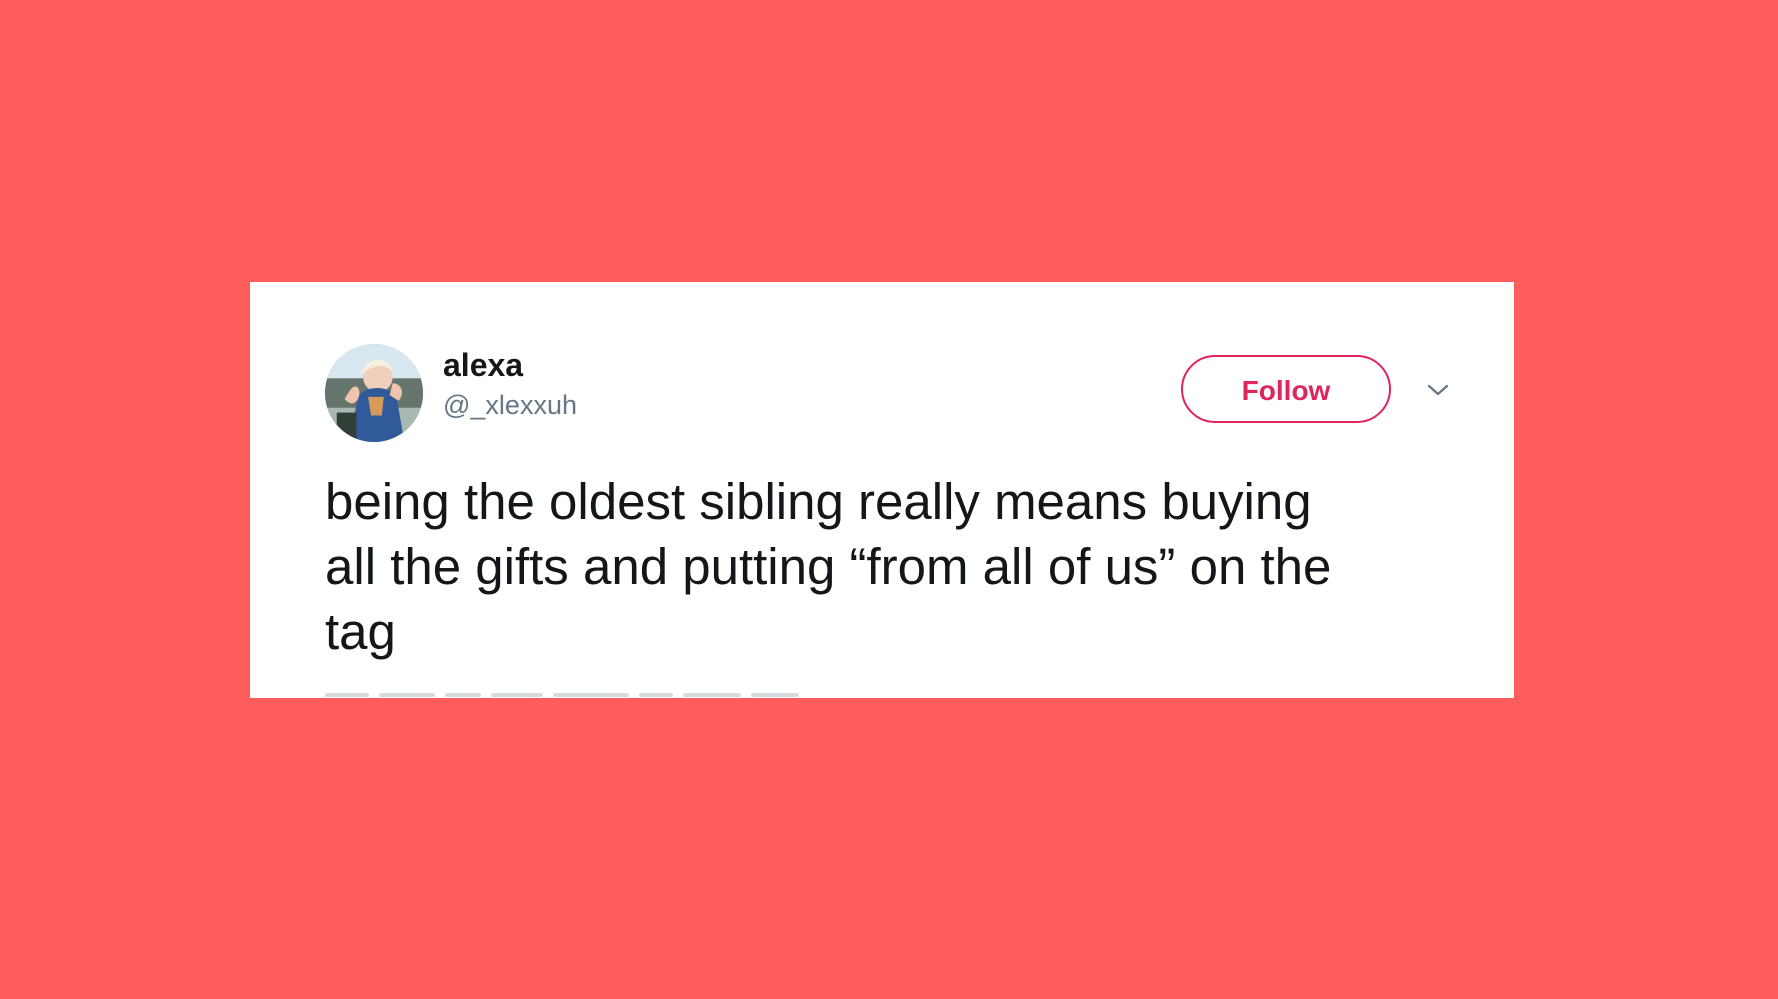 The image size is (1778, 999). What do you see at coordinates (483, 365) in the screenshot?
I see `author-display-name: alexa` at bounding box center [483, 365].